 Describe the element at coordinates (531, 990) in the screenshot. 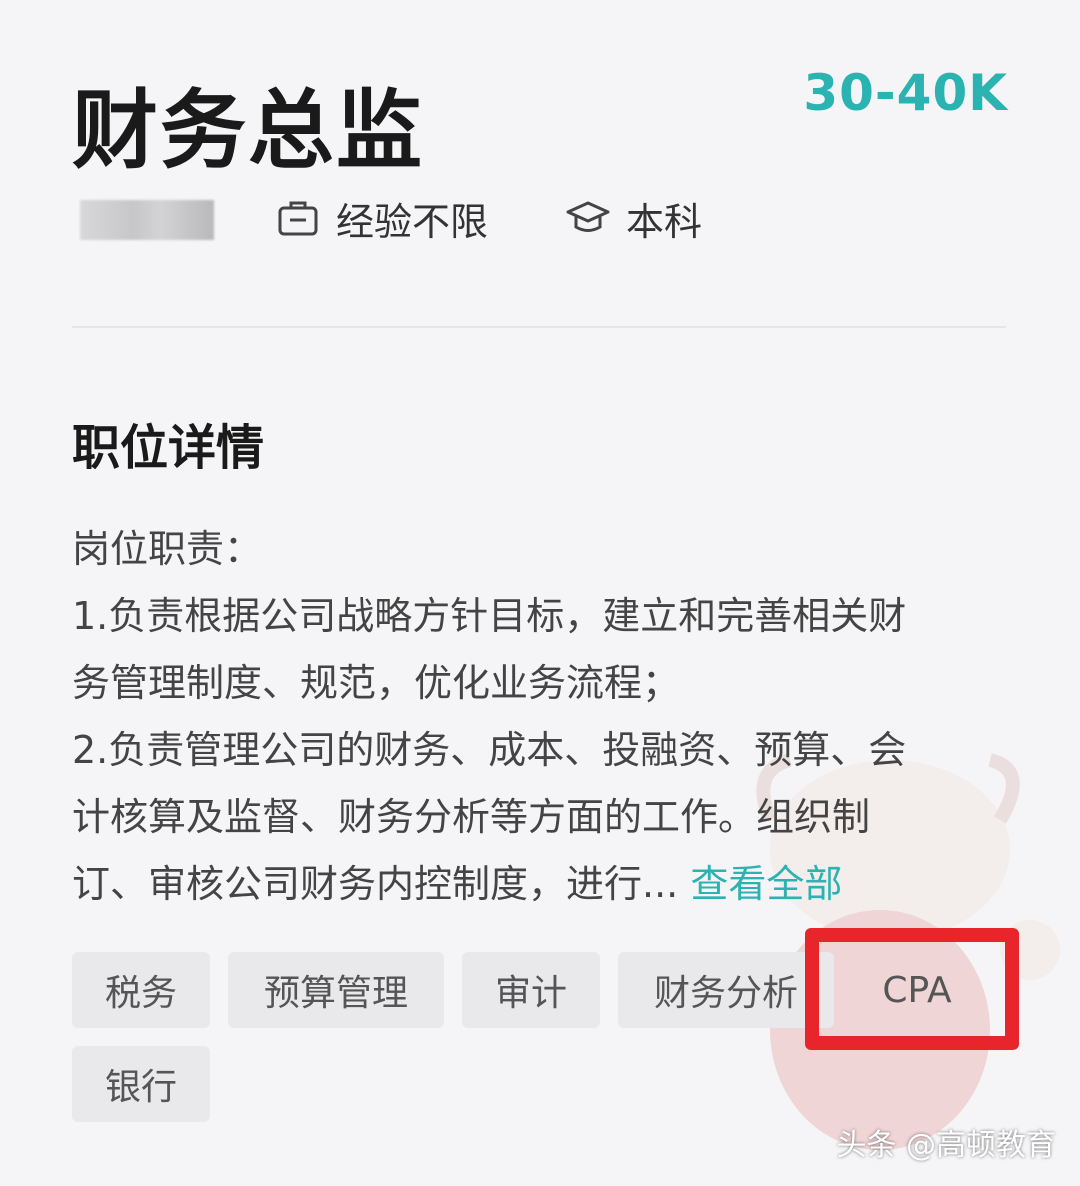

I see `tag-audit: 审计` at that location.